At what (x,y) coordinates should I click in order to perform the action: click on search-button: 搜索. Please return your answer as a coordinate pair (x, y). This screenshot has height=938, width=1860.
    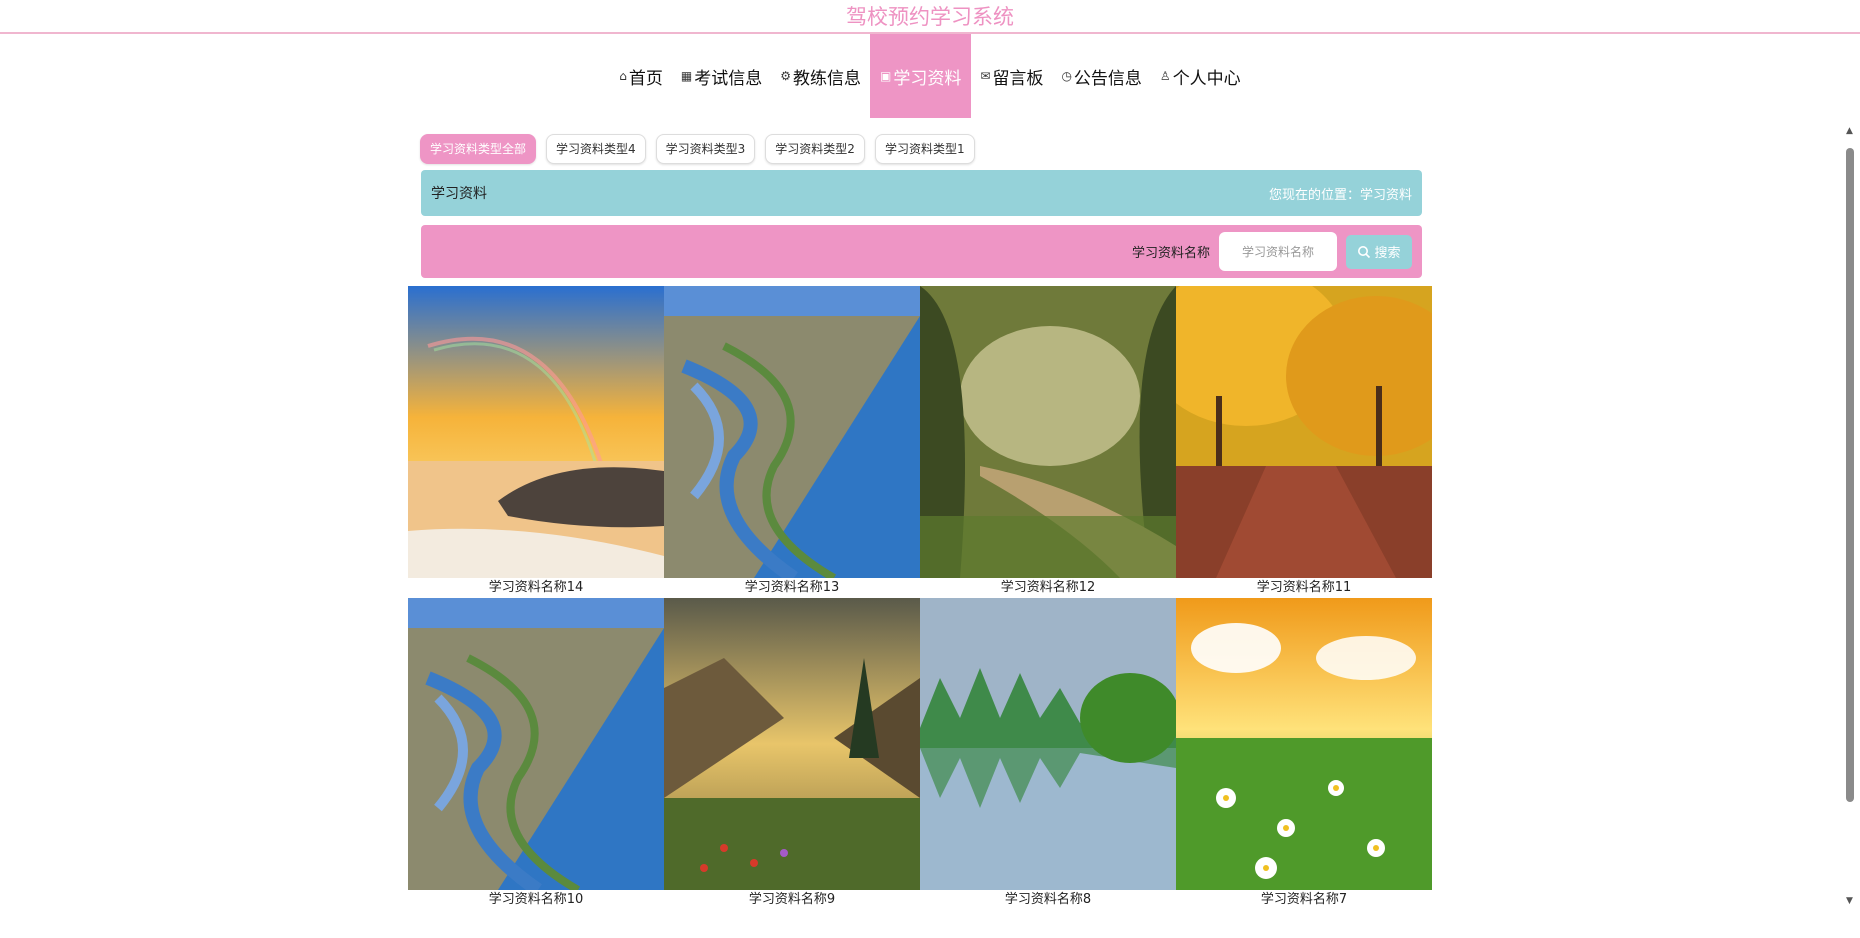
    Looking at the image, I should click on (1379, 251).